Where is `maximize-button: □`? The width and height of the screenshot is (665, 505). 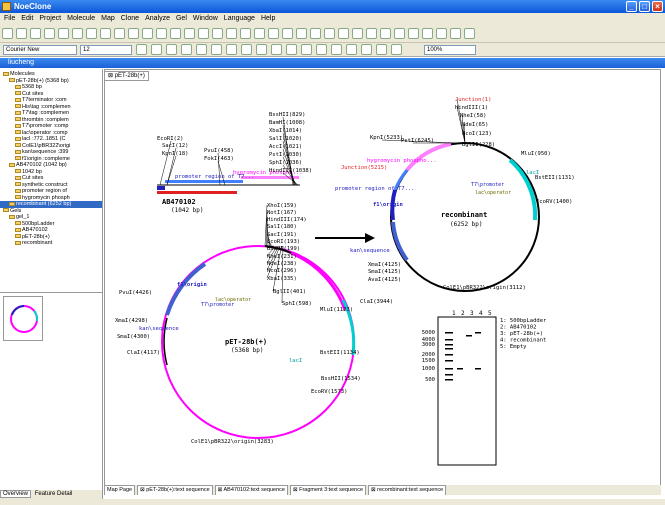 maximize-button: □ is located at coordinates (644, 6).